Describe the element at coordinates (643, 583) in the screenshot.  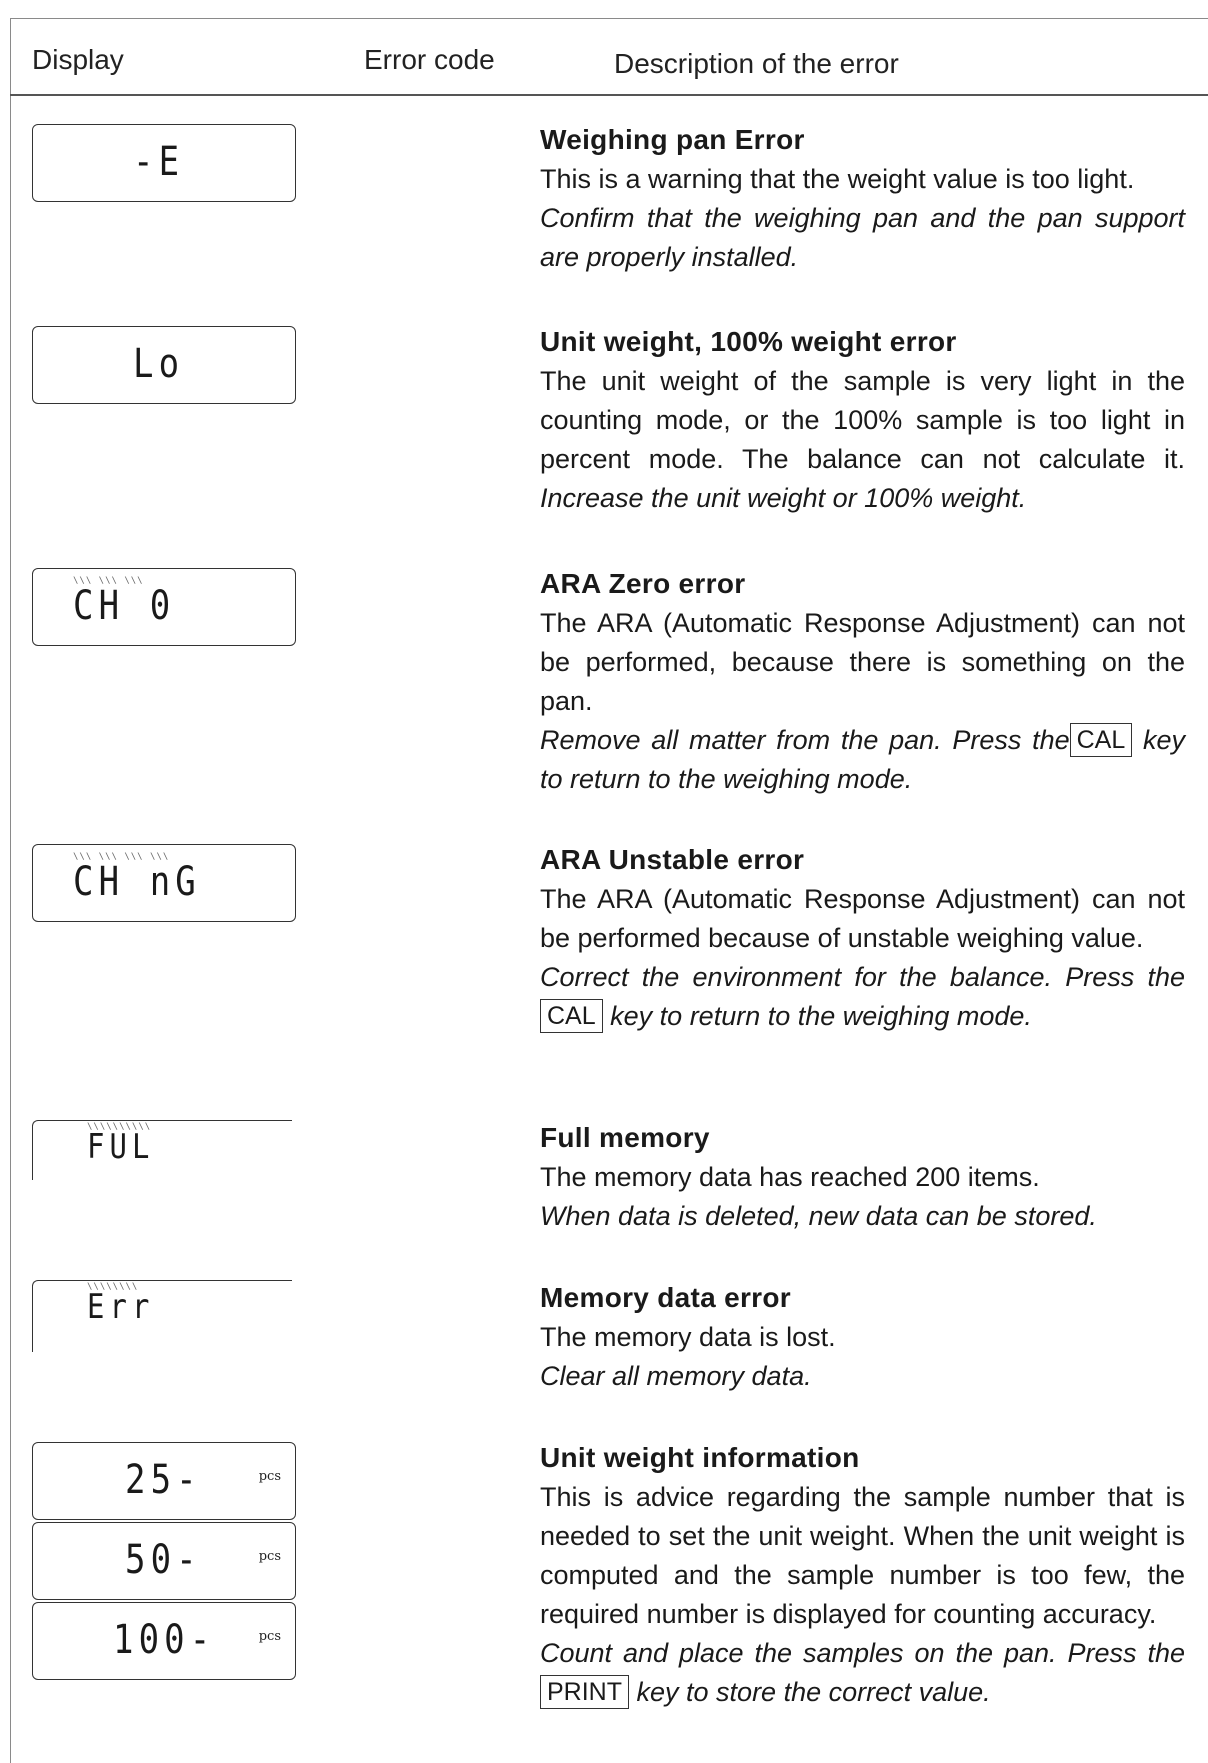
I see `error-title: ARA Zero error` at that location.